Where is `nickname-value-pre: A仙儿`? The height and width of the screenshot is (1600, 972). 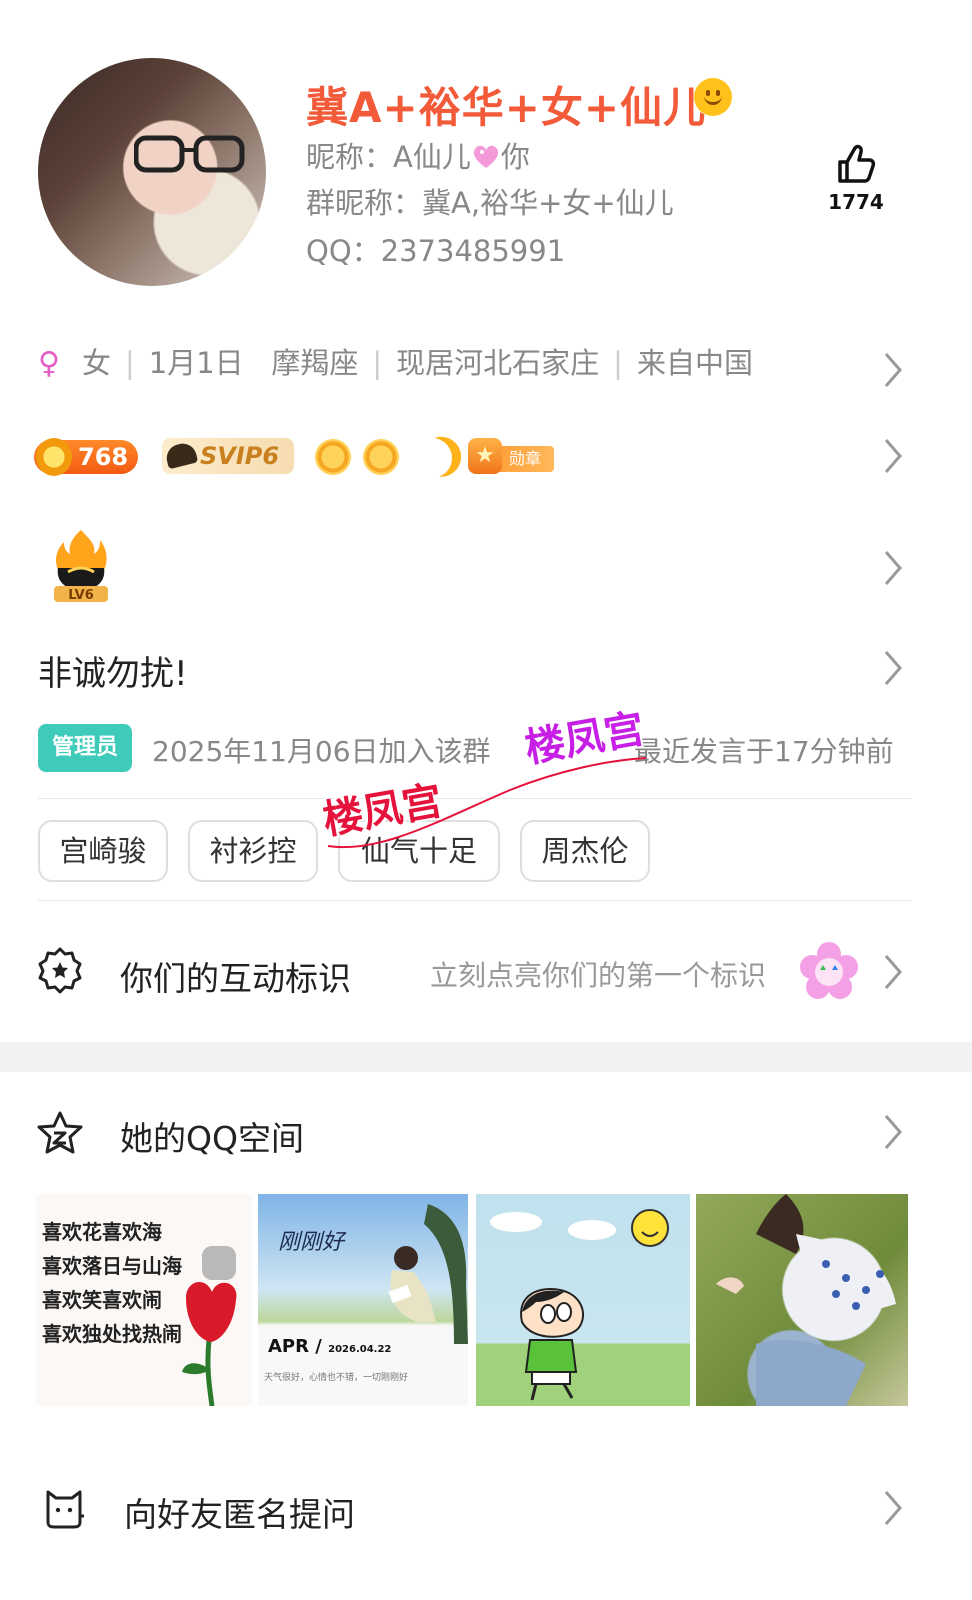
nickname-value-pre: A仙儿 is located at coordinates (432, 157).